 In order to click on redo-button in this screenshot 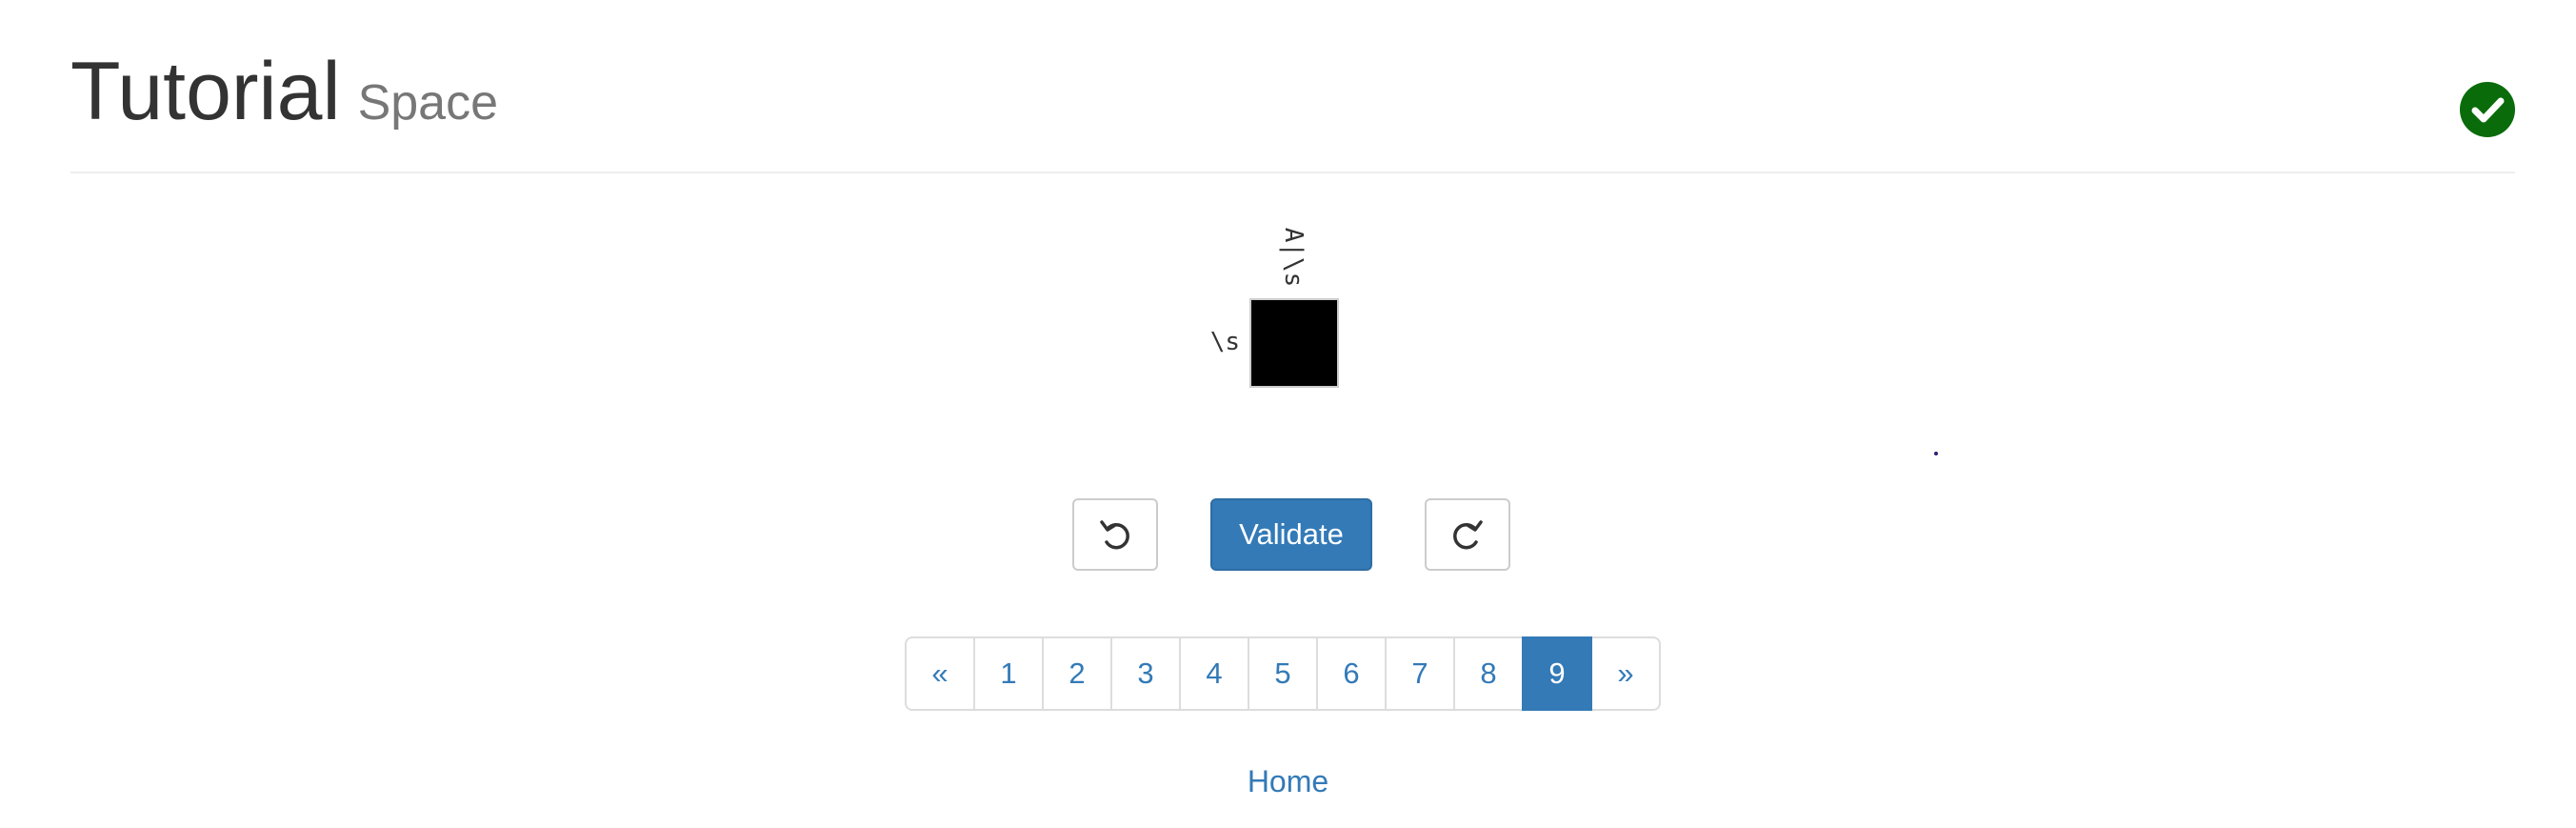, I will do `click(1467, 534)`.